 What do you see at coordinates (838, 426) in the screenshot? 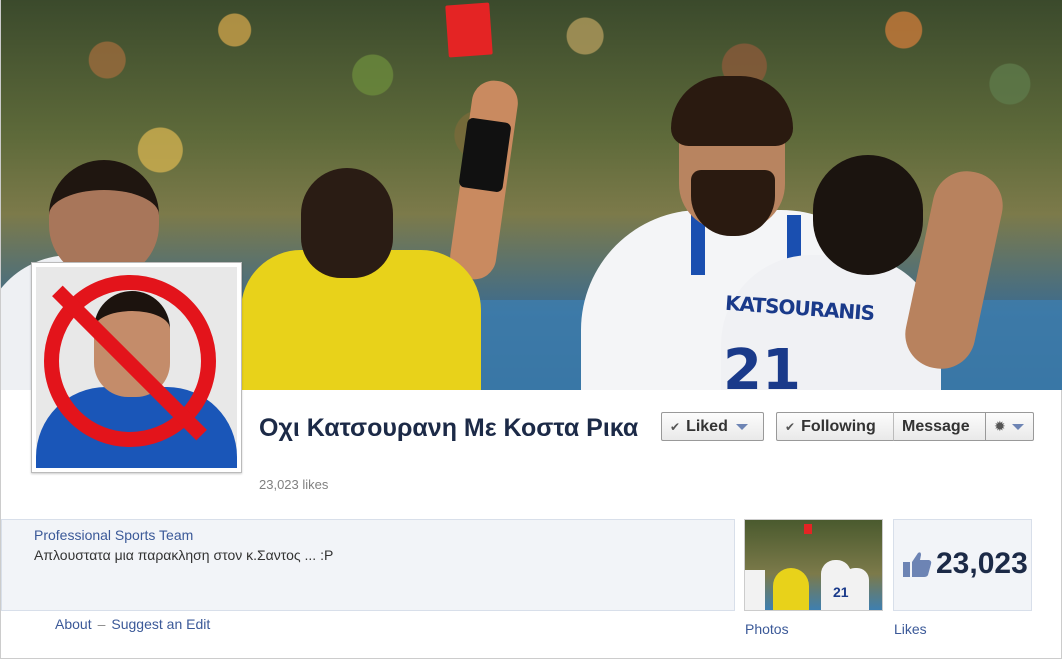
I see `following-label: Following` at bounding box center [838, 426].